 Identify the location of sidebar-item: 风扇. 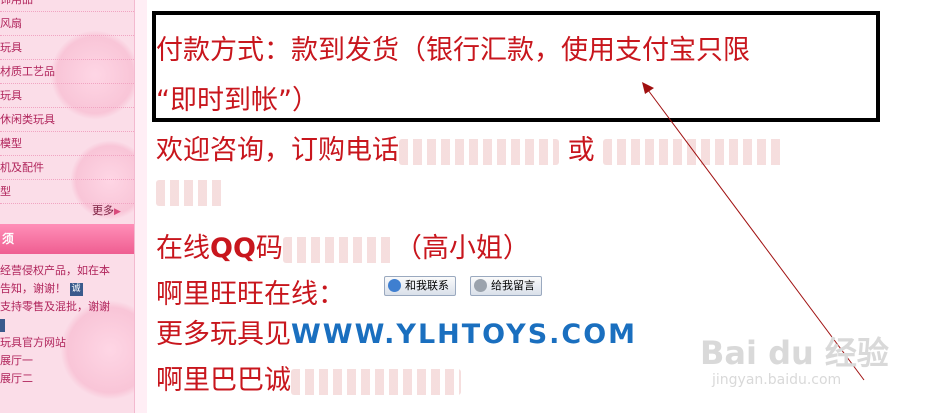
(67, 24).